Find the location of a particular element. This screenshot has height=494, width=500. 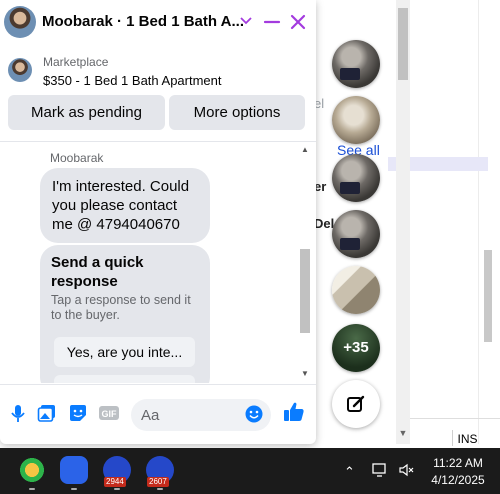

mark-as-pending-button: Mark as pending is located at coordinates (86, 112).